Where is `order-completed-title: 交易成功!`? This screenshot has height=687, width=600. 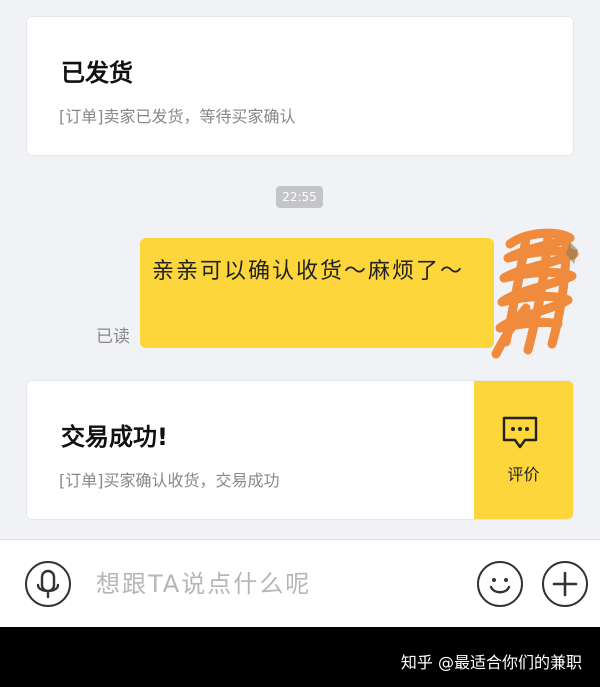
order-completed-title: 交易成功! is located at coordinates (114, 437).